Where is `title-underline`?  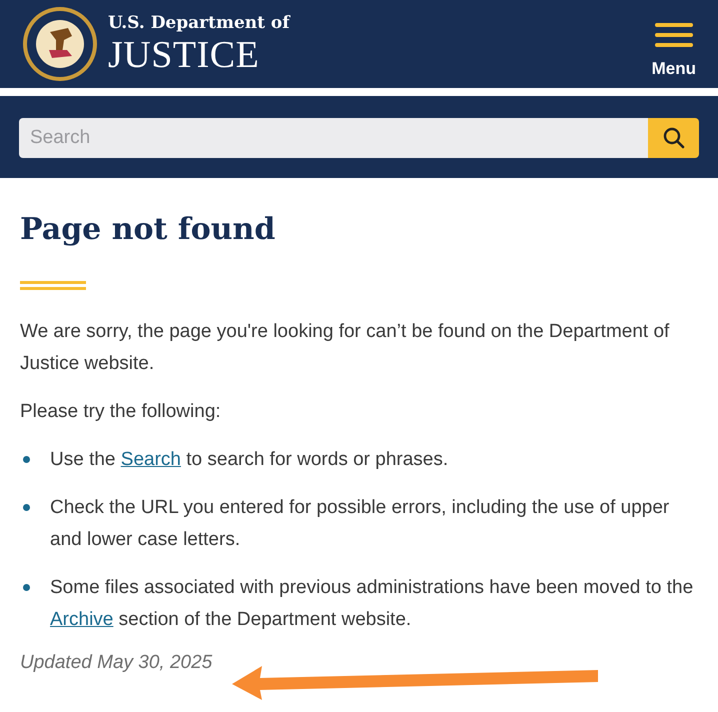 title-underline is located at coordinates (53, 285).